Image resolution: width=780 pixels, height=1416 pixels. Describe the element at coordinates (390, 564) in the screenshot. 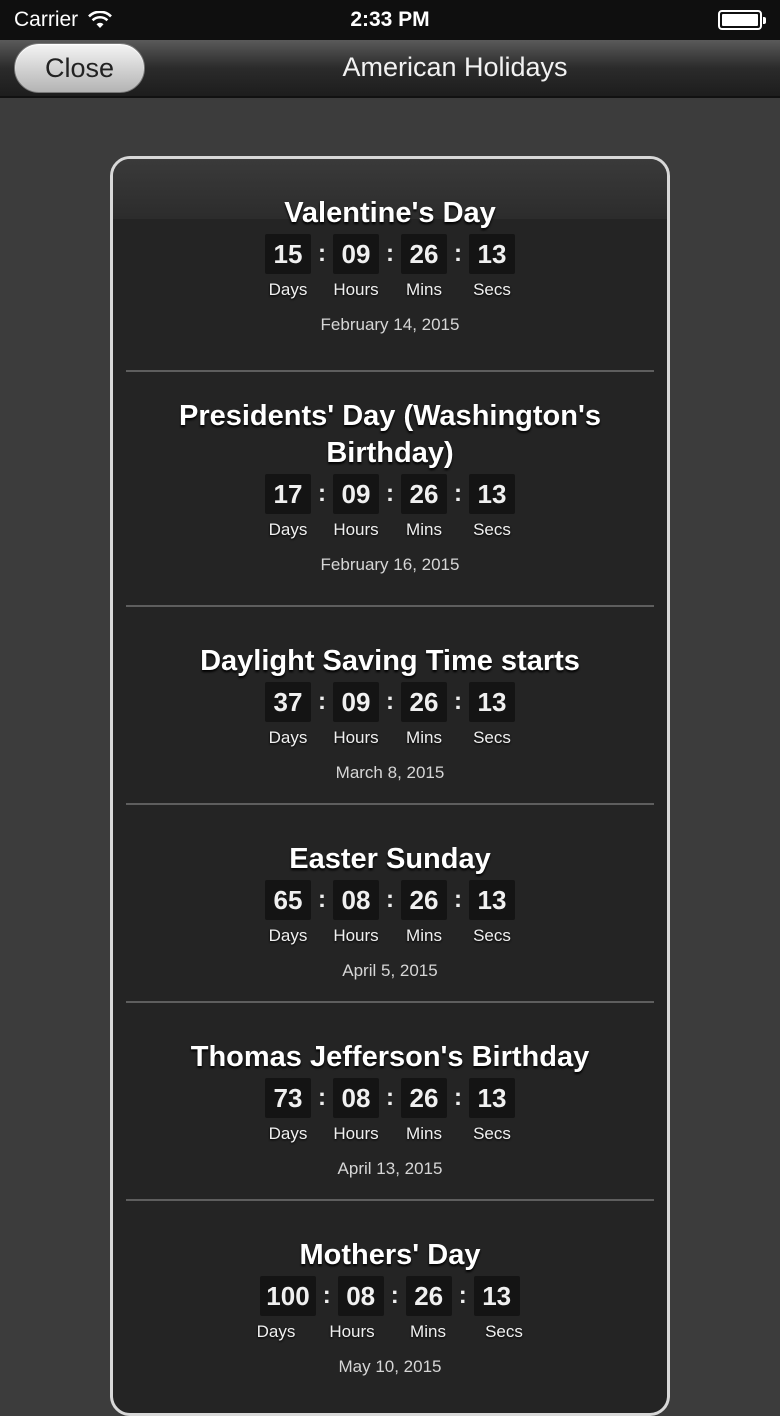

I see `holiday-date: February 16, 2015` at that location.